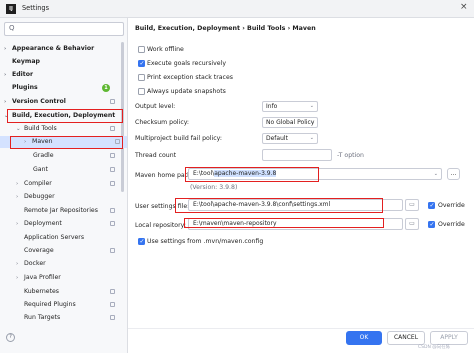  I want to click on sidebar-item-keymap: Keymap, so click(67, 62).